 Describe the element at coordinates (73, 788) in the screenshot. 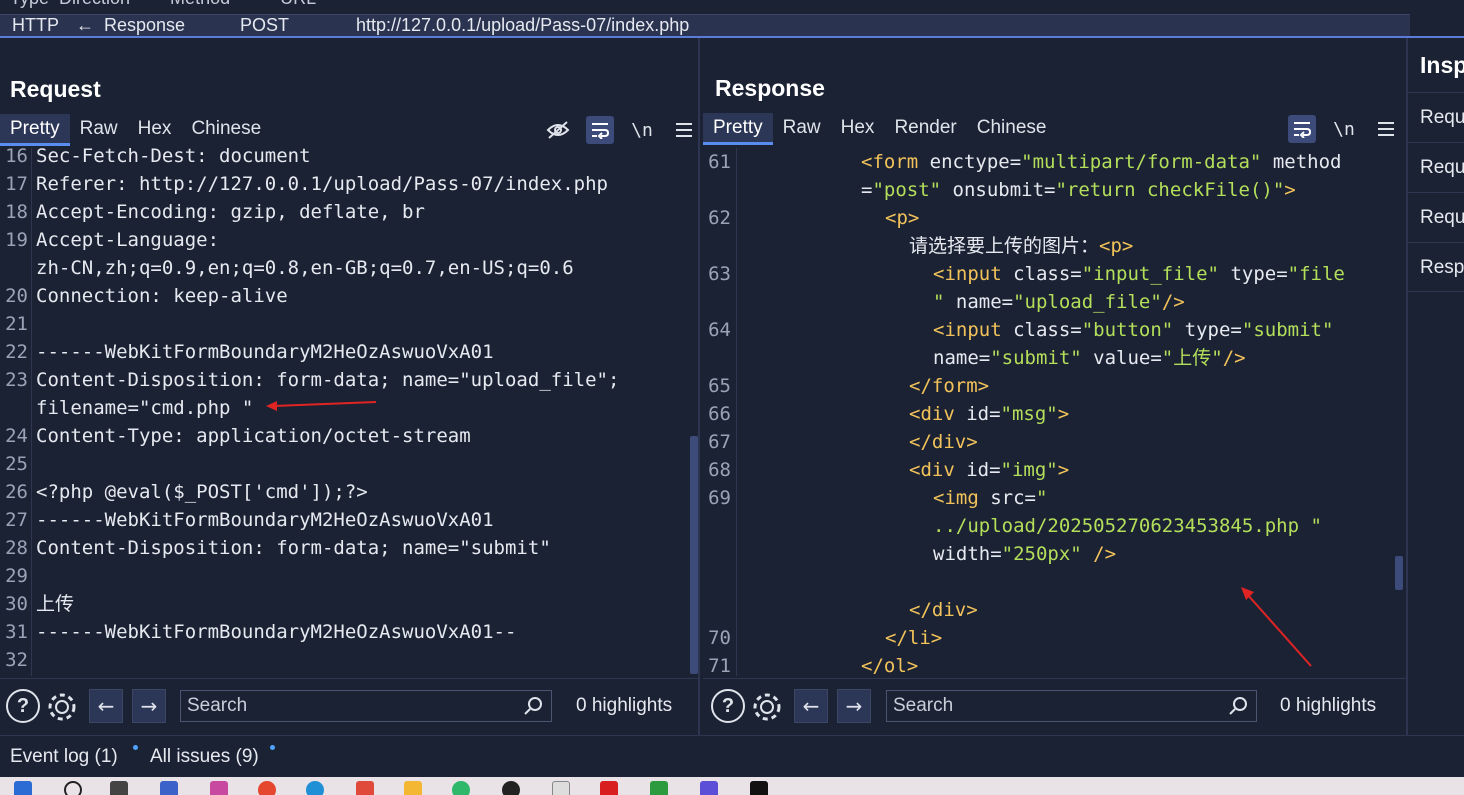

I see `taskbar-search-icon` at that location.